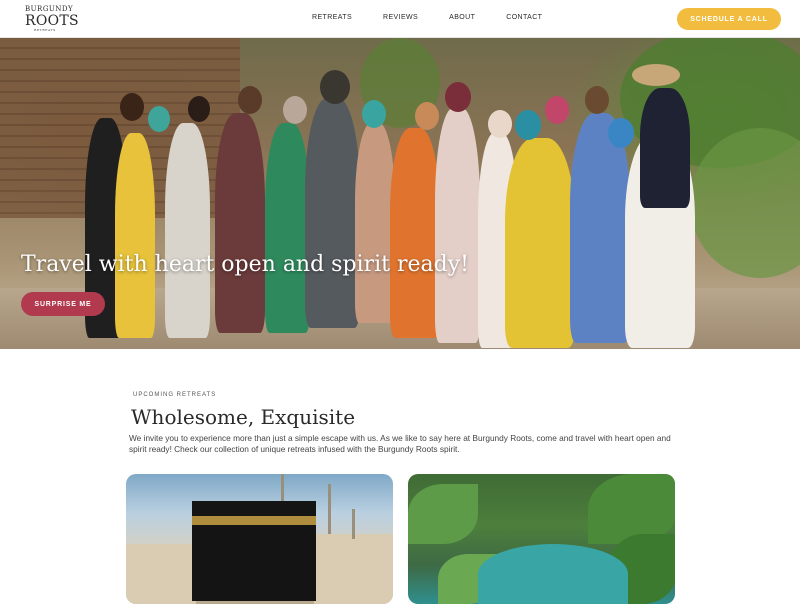  What do you see at coordinates (524, 17) in the screenshot?
I see `nav-contact: CONTACT` at bounding box center [524, 17].